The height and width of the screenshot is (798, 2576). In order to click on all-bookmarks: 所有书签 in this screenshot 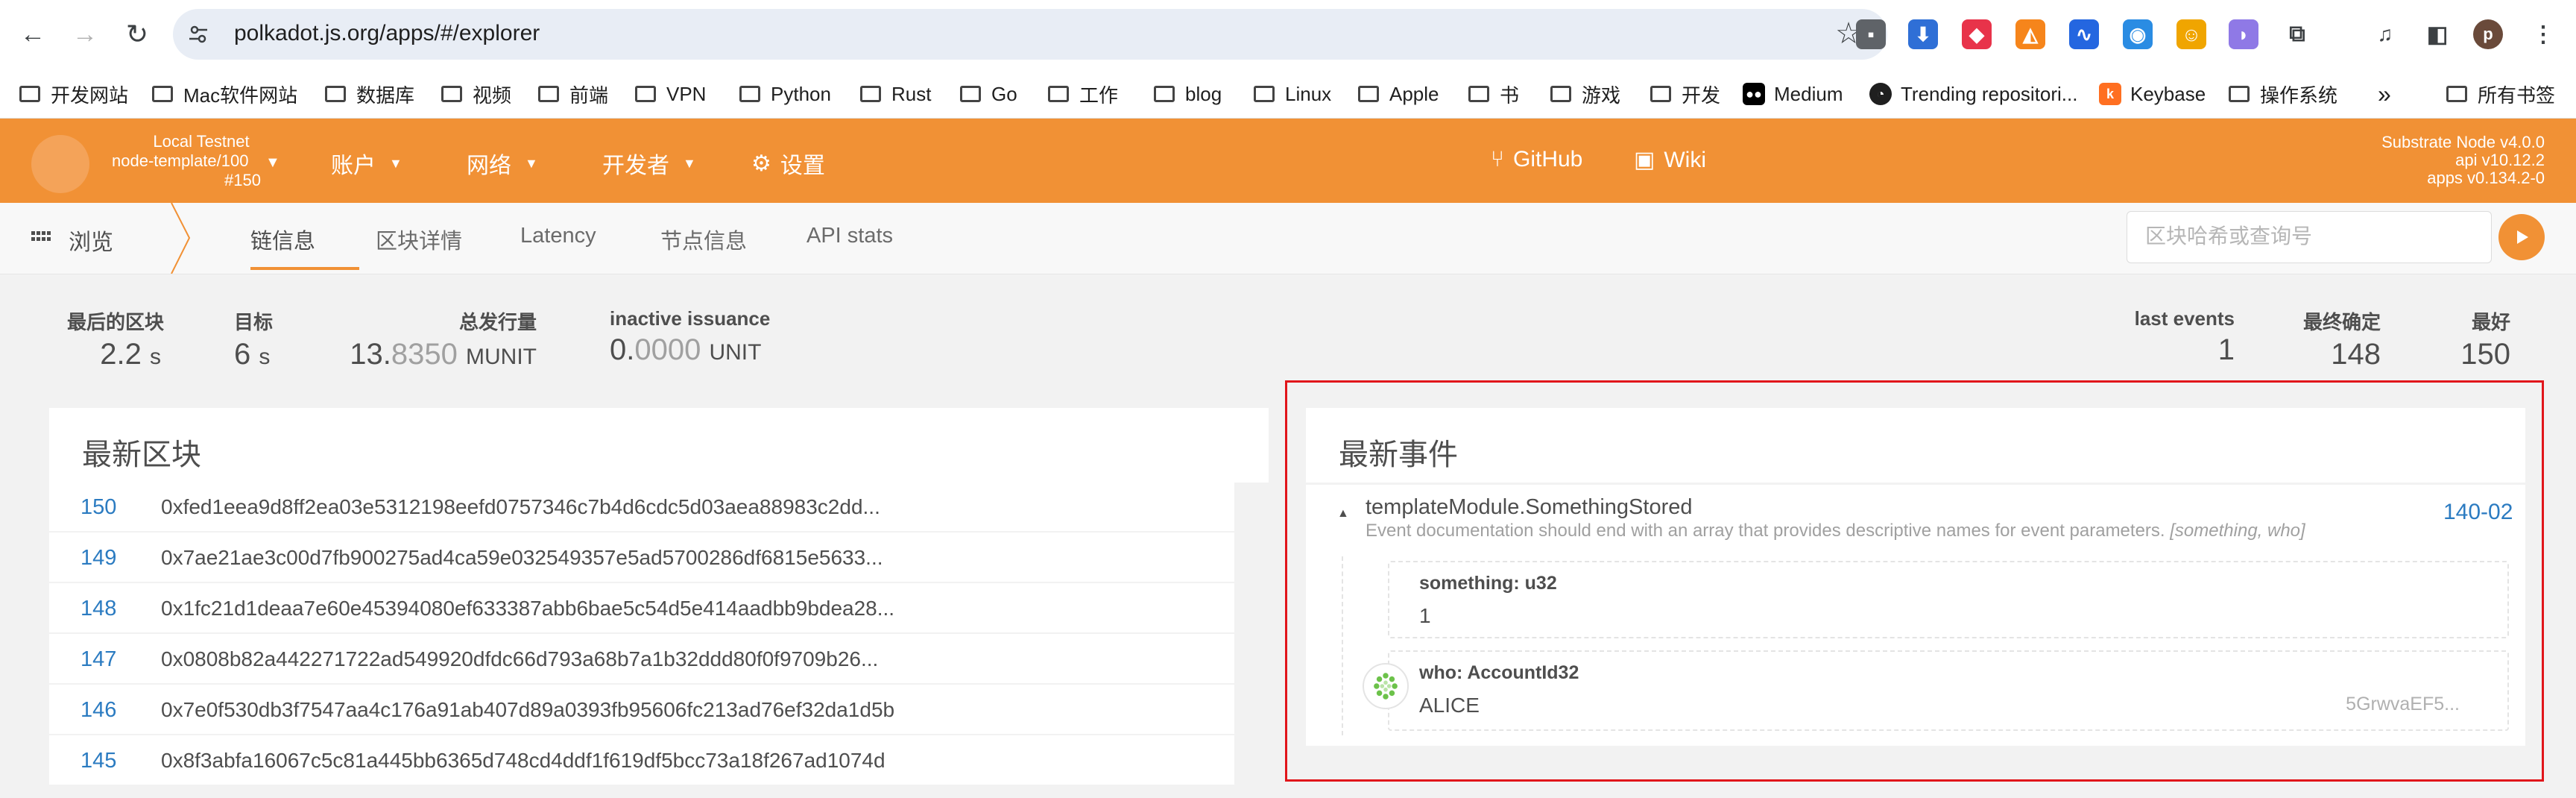, I will do `click(2500, 94)`.